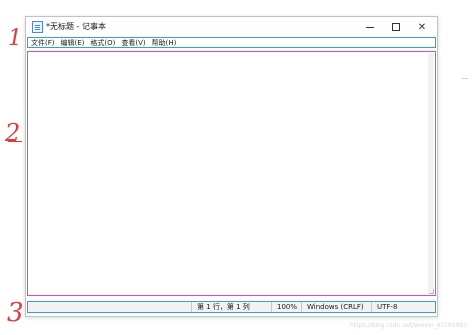 The image size is (474, 335). Describe the element at coordinates (431, 291) in the screenshot. I see `resize-grip` at that location.